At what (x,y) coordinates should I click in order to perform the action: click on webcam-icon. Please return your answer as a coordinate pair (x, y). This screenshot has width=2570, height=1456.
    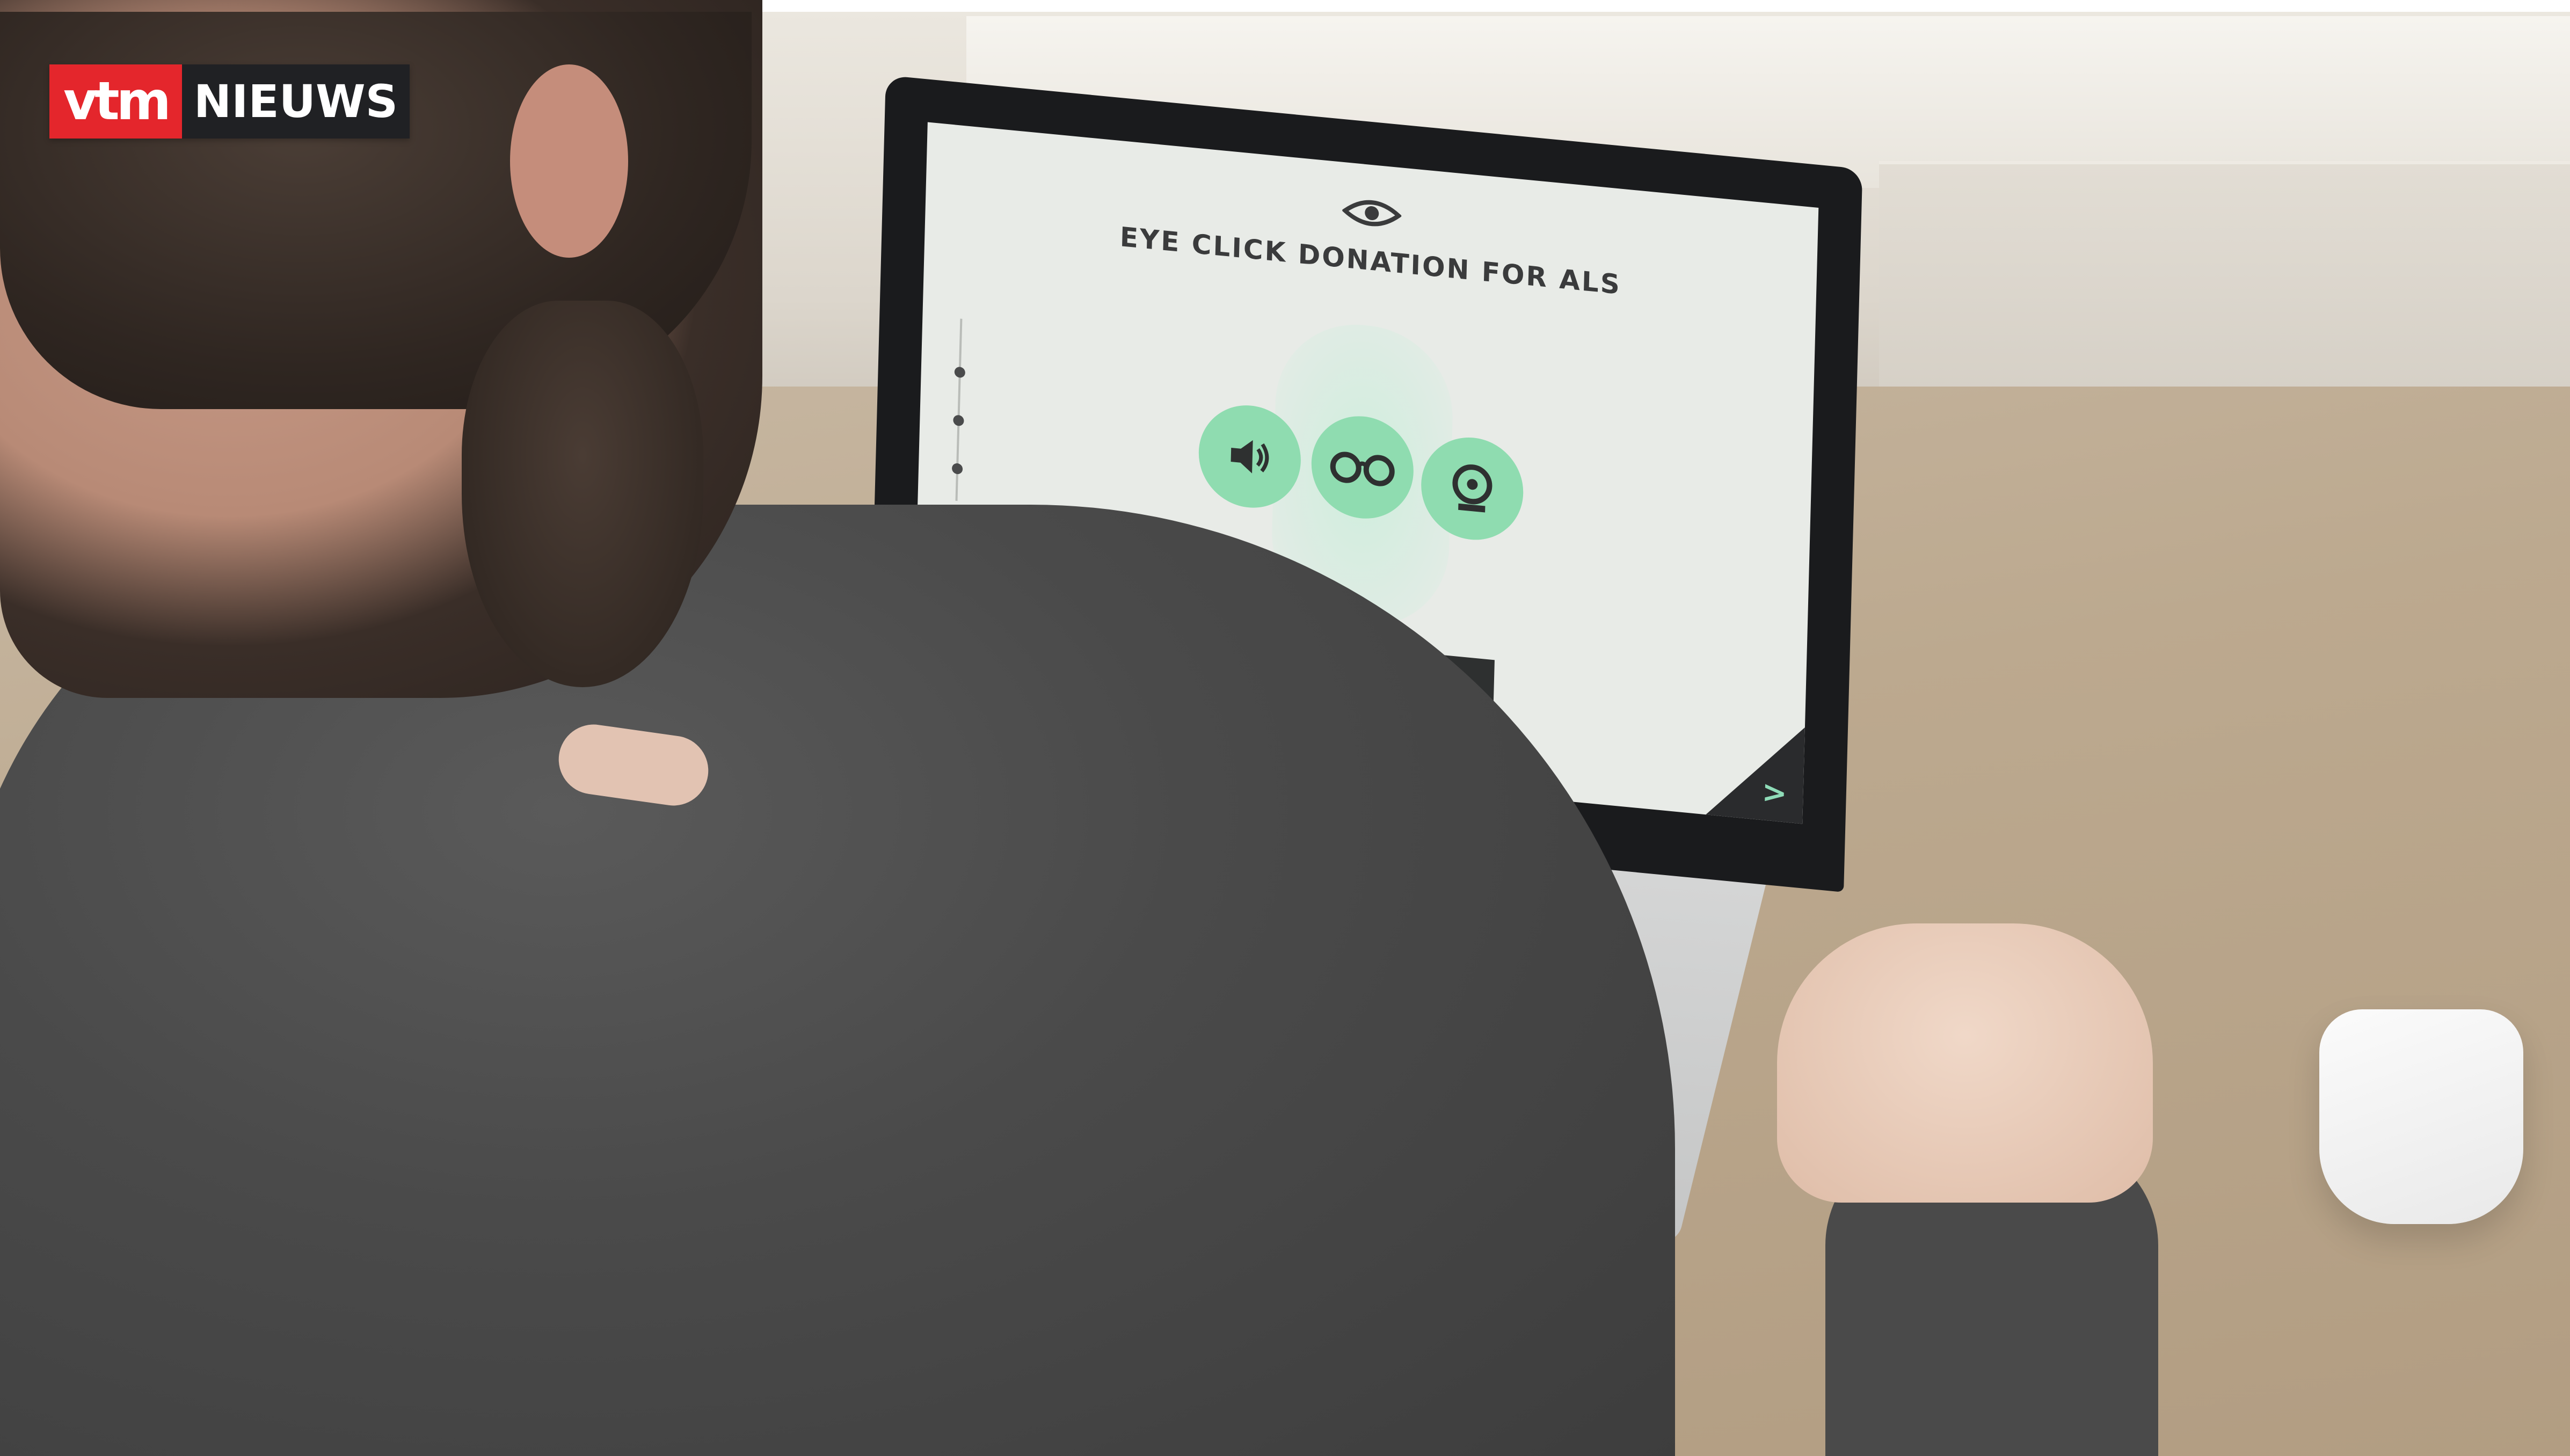
    Looking at the image, I should click on (1472, 488).